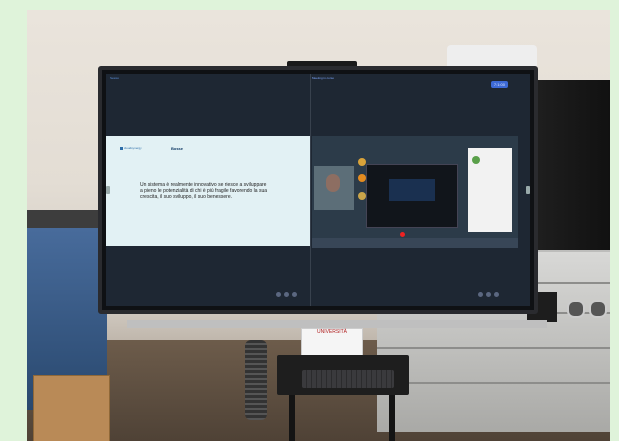 The height and width of the screenshot is (441, 619). What do you see at coordinates (415, 243) in the screenshot?
I see `taskbar` at bounding box center [415, 243].